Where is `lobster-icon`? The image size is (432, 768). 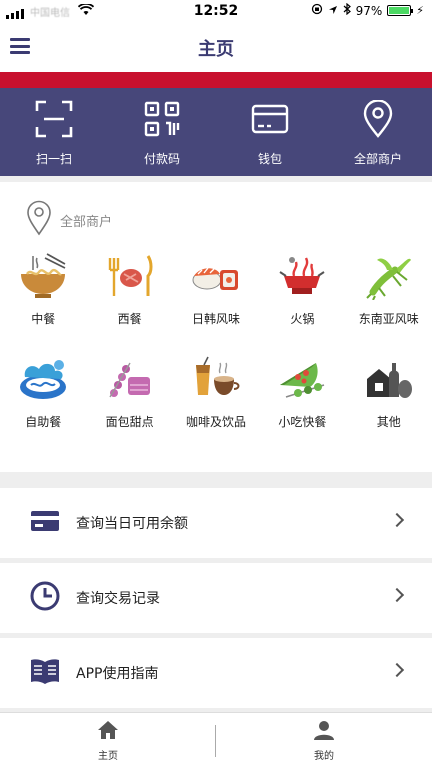
lobster-icon is located at coordinates (389, 278).